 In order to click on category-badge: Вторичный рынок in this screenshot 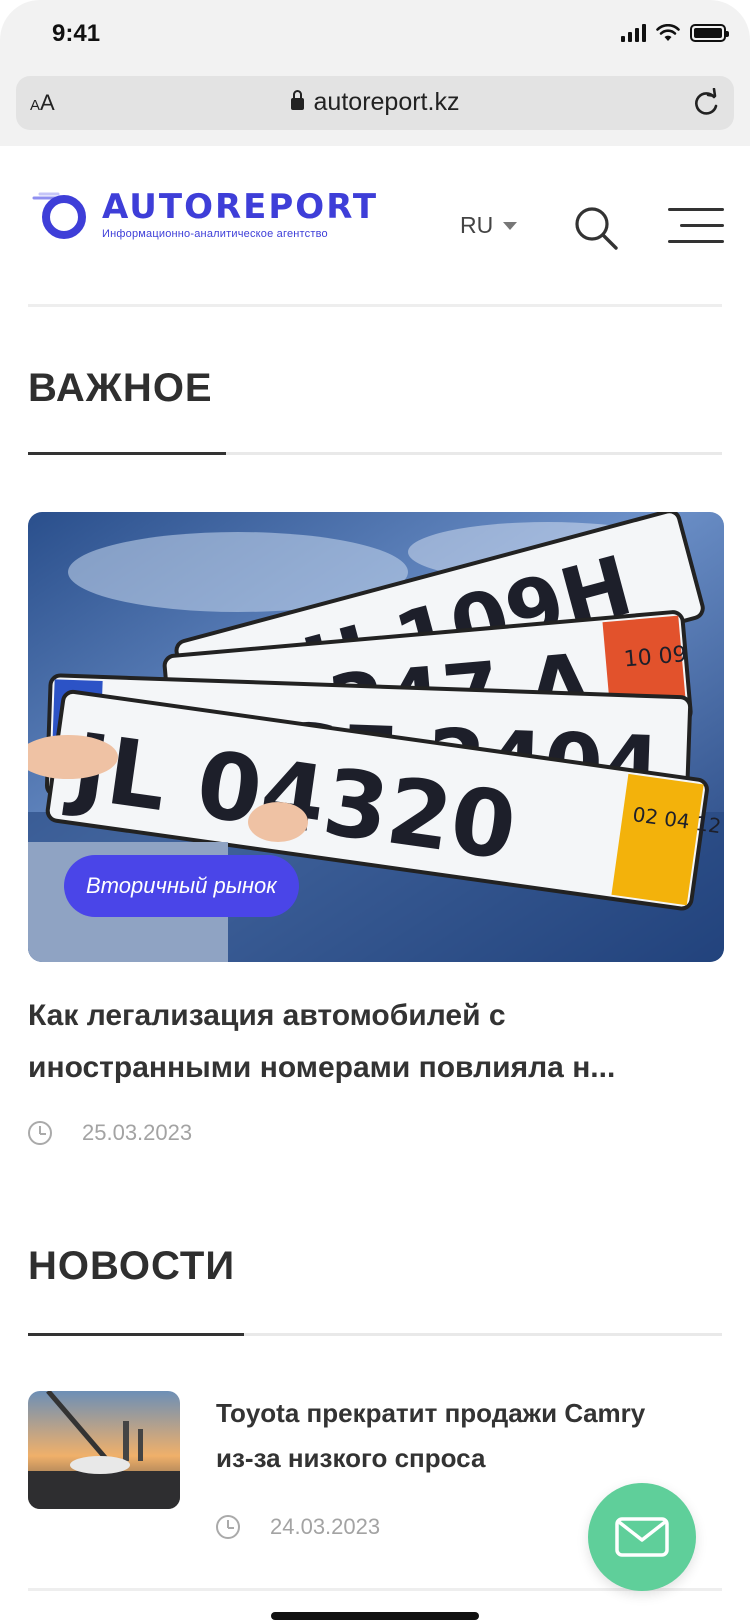, I will do `click(181, 886)`.